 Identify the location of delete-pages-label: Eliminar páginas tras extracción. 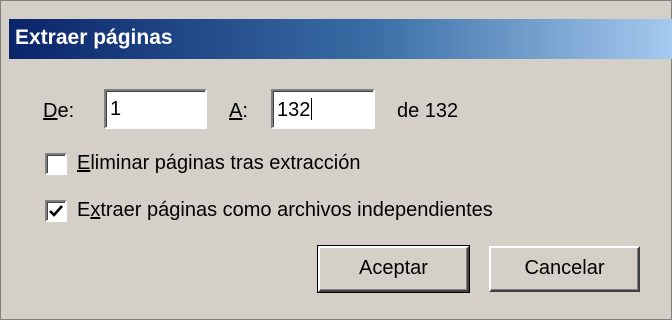
(218, 163).